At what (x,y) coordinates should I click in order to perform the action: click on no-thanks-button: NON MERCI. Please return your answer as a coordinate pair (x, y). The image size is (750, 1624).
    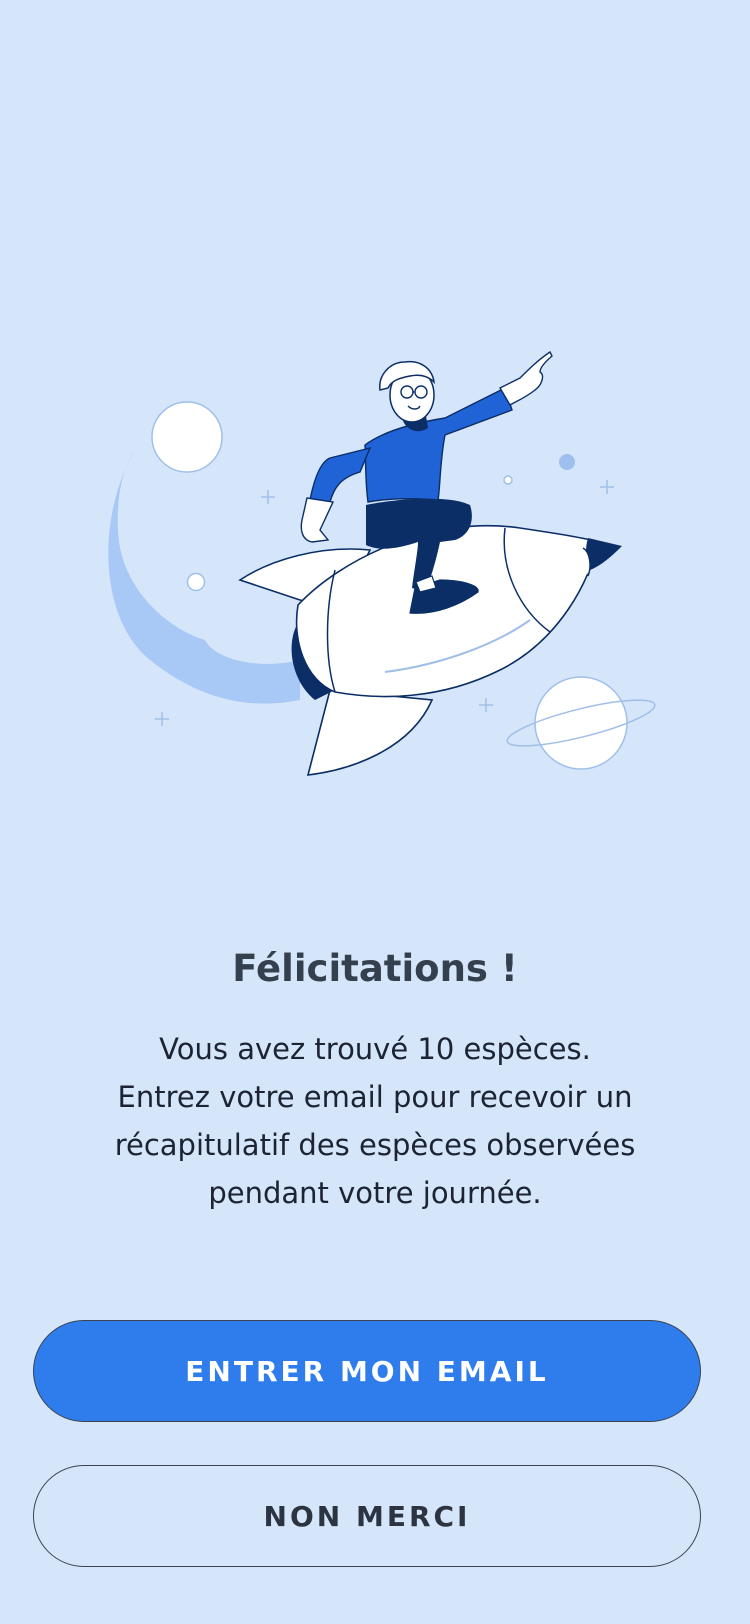
    Looking at the image, I should click on (367, 1516).